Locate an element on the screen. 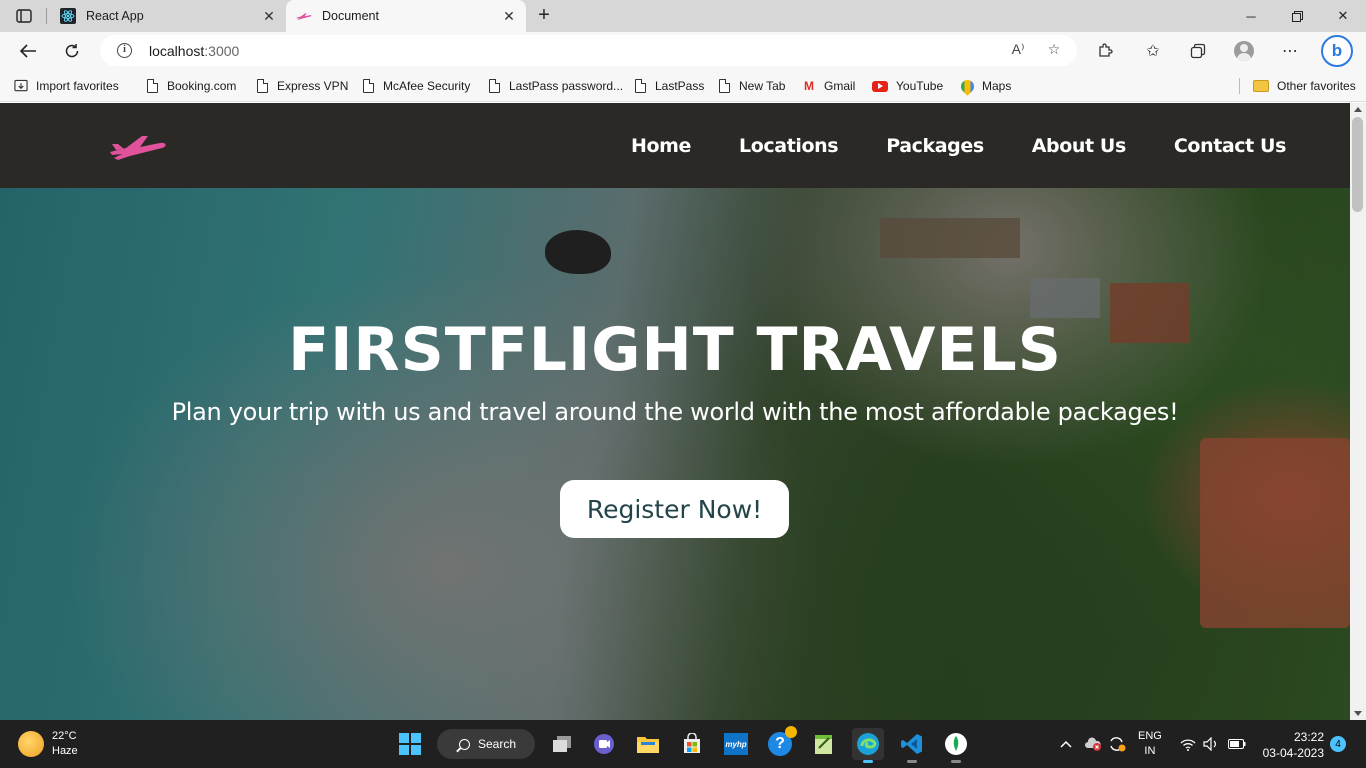  sync-status is located at coordinates (1117, 744).